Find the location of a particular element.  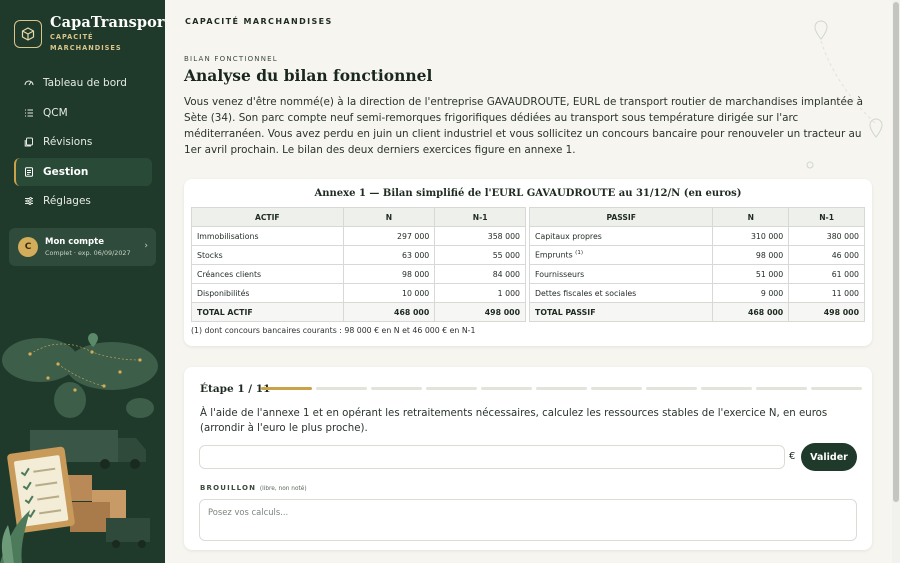

table-header: ACTIF is located at coordinates (267, 217).